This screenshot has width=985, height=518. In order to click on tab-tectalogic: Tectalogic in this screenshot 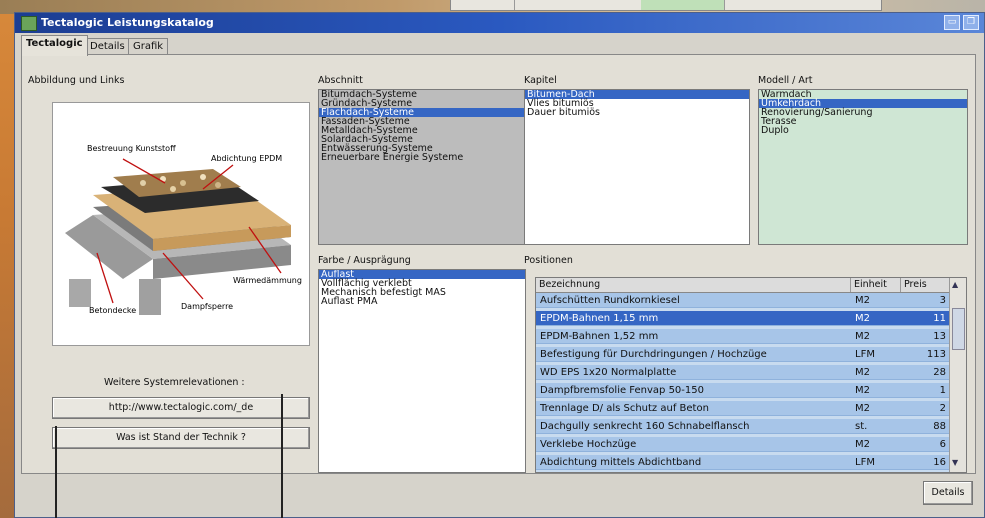, I will do `click(54, 45)`.